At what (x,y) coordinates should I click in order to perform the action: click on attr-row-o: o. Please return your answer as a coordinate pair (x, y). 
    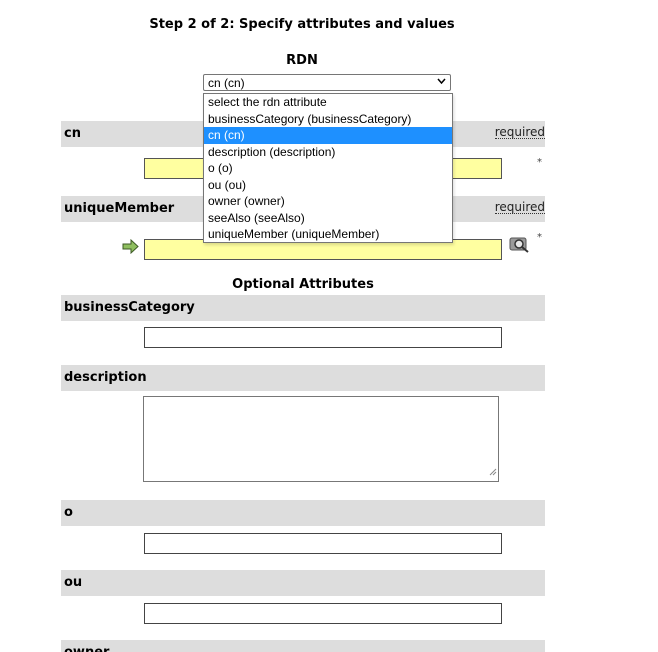
    Looking at the image, I should click on (303, 513).